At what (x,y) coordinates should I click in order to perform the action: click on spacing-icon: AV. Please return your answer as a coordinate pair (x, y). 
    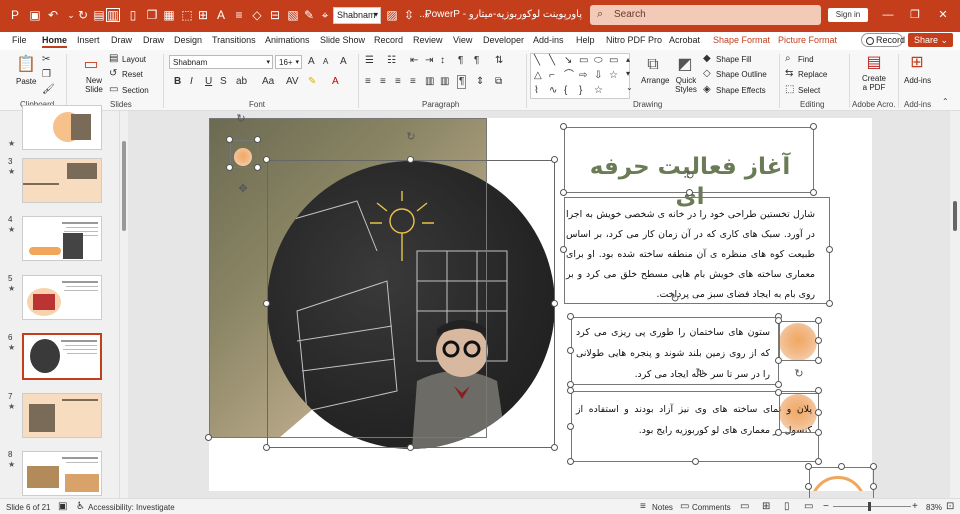
    Looking at the image, I should click on (292, 82).